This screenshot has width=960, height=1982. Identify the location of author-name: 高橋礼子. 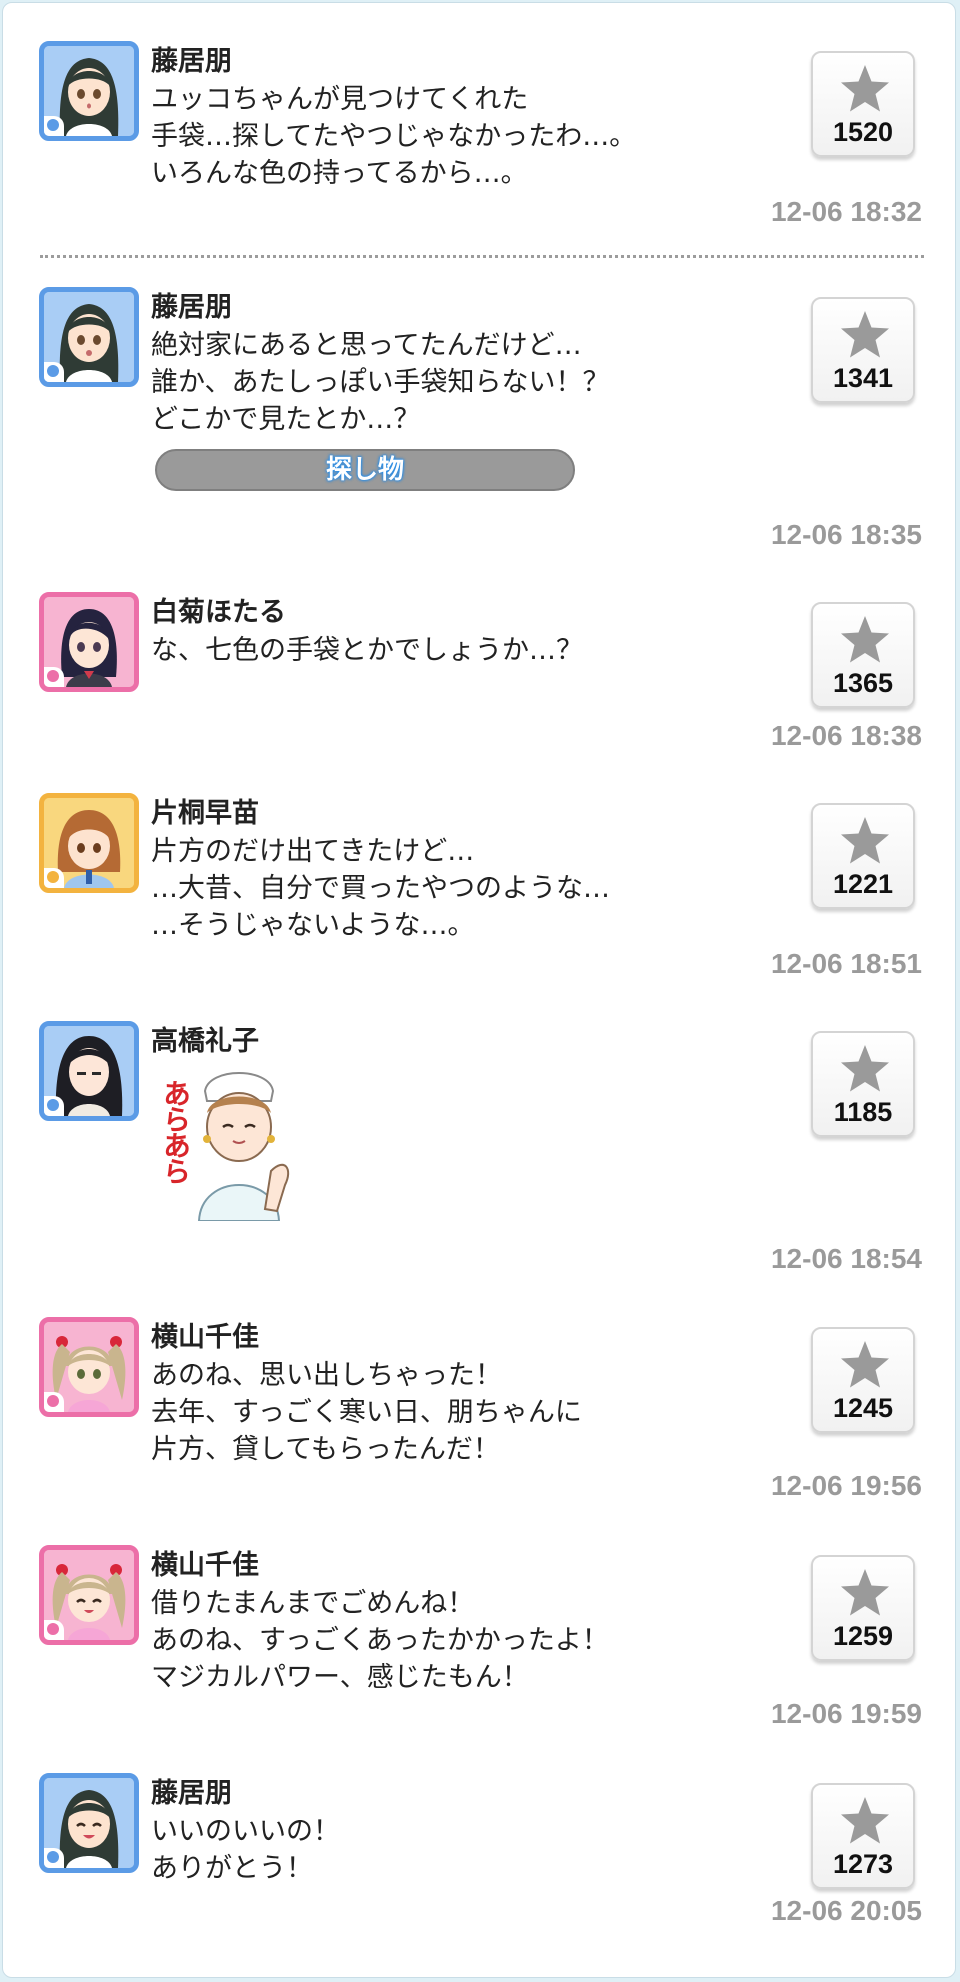
(205, 1041).